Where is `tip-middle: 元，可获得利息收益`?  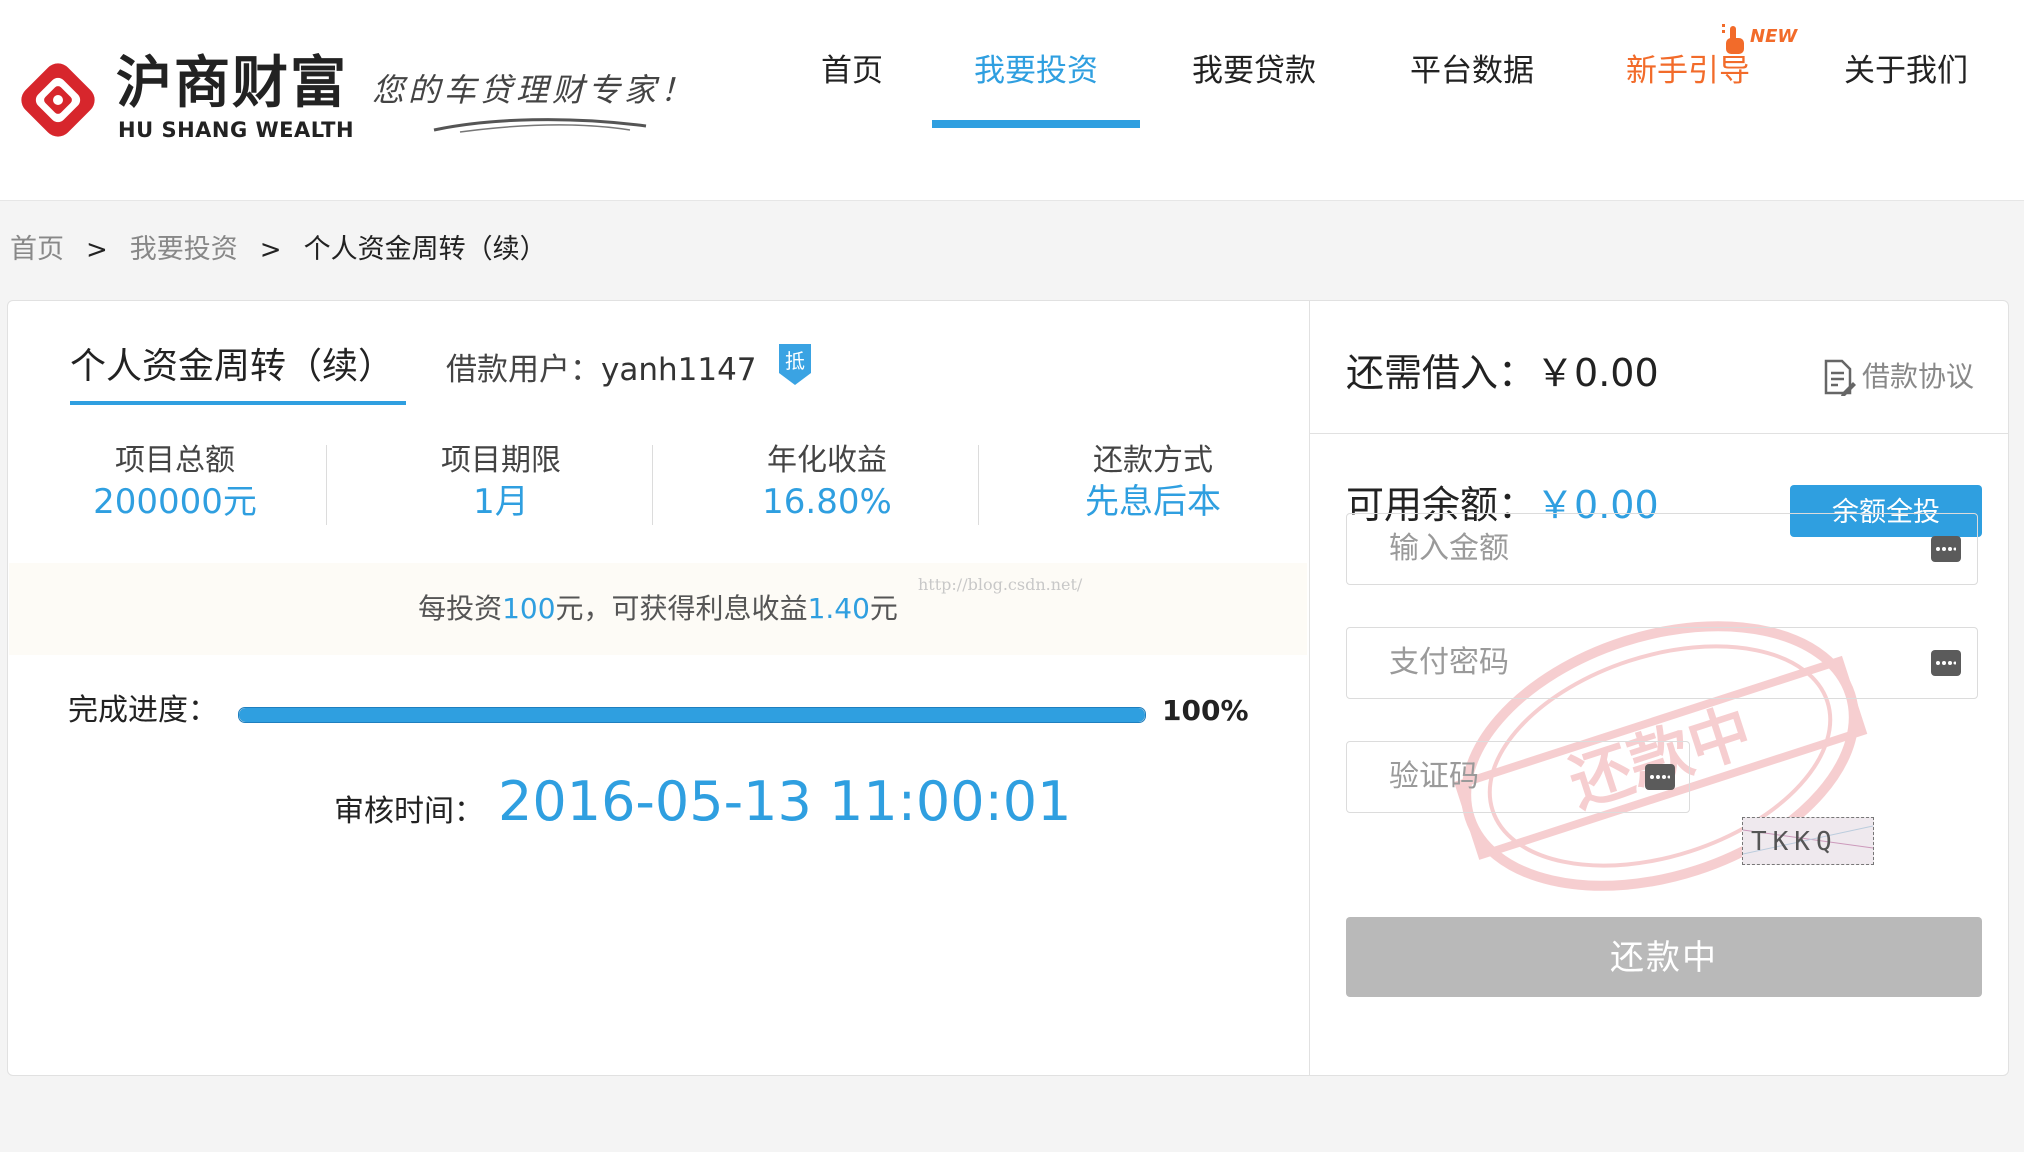
tip-middle: 元，可获得利息收益 is located at coordinates (681, 608).